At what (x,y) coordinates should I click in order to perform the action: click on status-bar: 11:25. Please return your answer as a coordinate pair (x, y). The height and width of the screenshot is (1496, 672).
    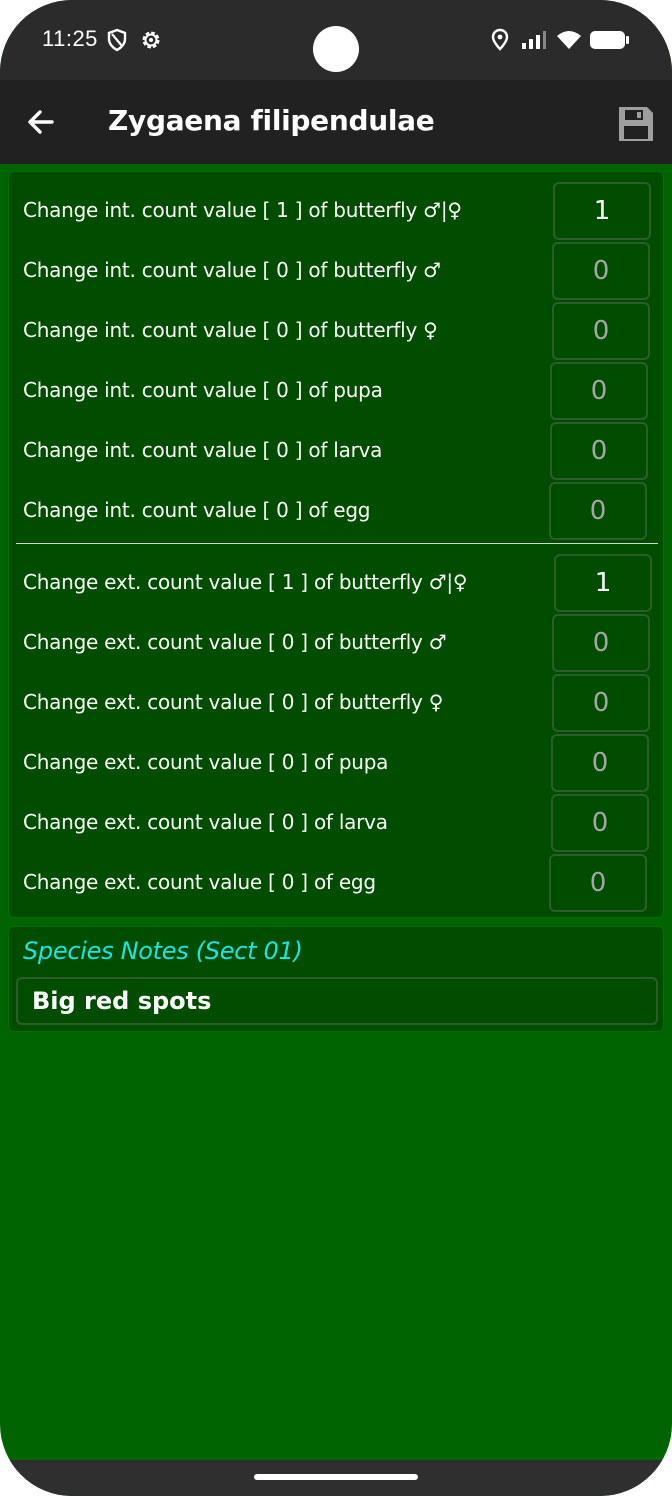
    Looking at the image, I should click on (336, 40).